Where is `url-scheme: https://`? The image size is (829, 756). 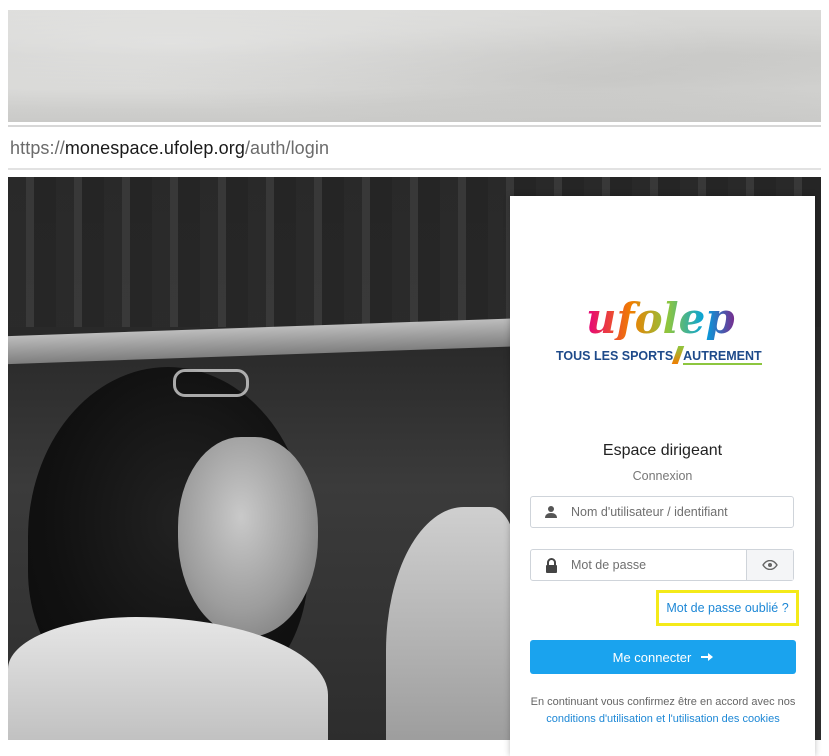 url-scheme: https:// is located at coordinates (37, 148).